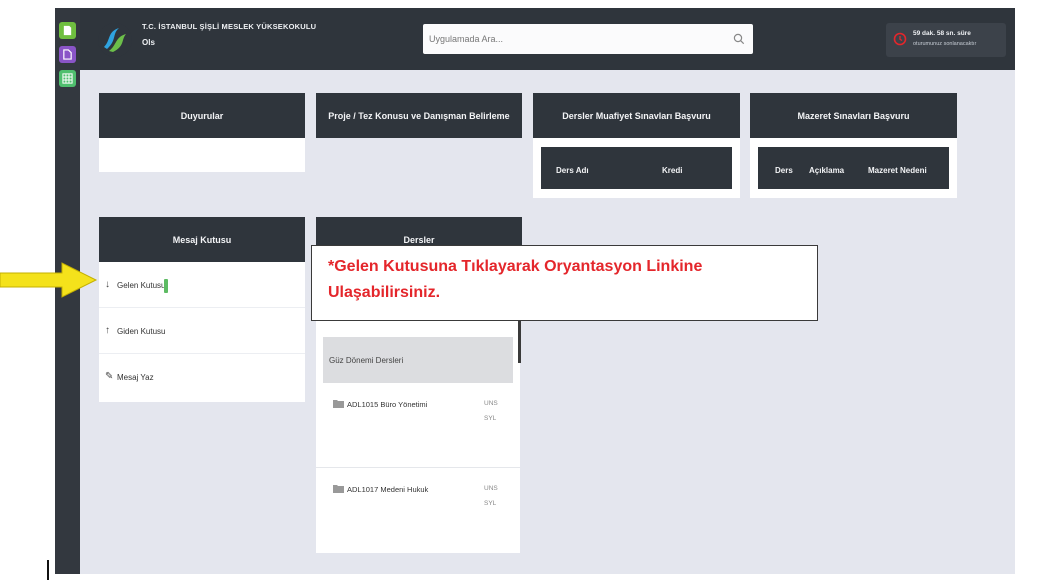 Image resolution: width=1063 pixels, height=586 pixels. Describe the element at coordinates (141, 285) in the screenshot. I see `inbox-label: Gelen Kutusu` at that location.